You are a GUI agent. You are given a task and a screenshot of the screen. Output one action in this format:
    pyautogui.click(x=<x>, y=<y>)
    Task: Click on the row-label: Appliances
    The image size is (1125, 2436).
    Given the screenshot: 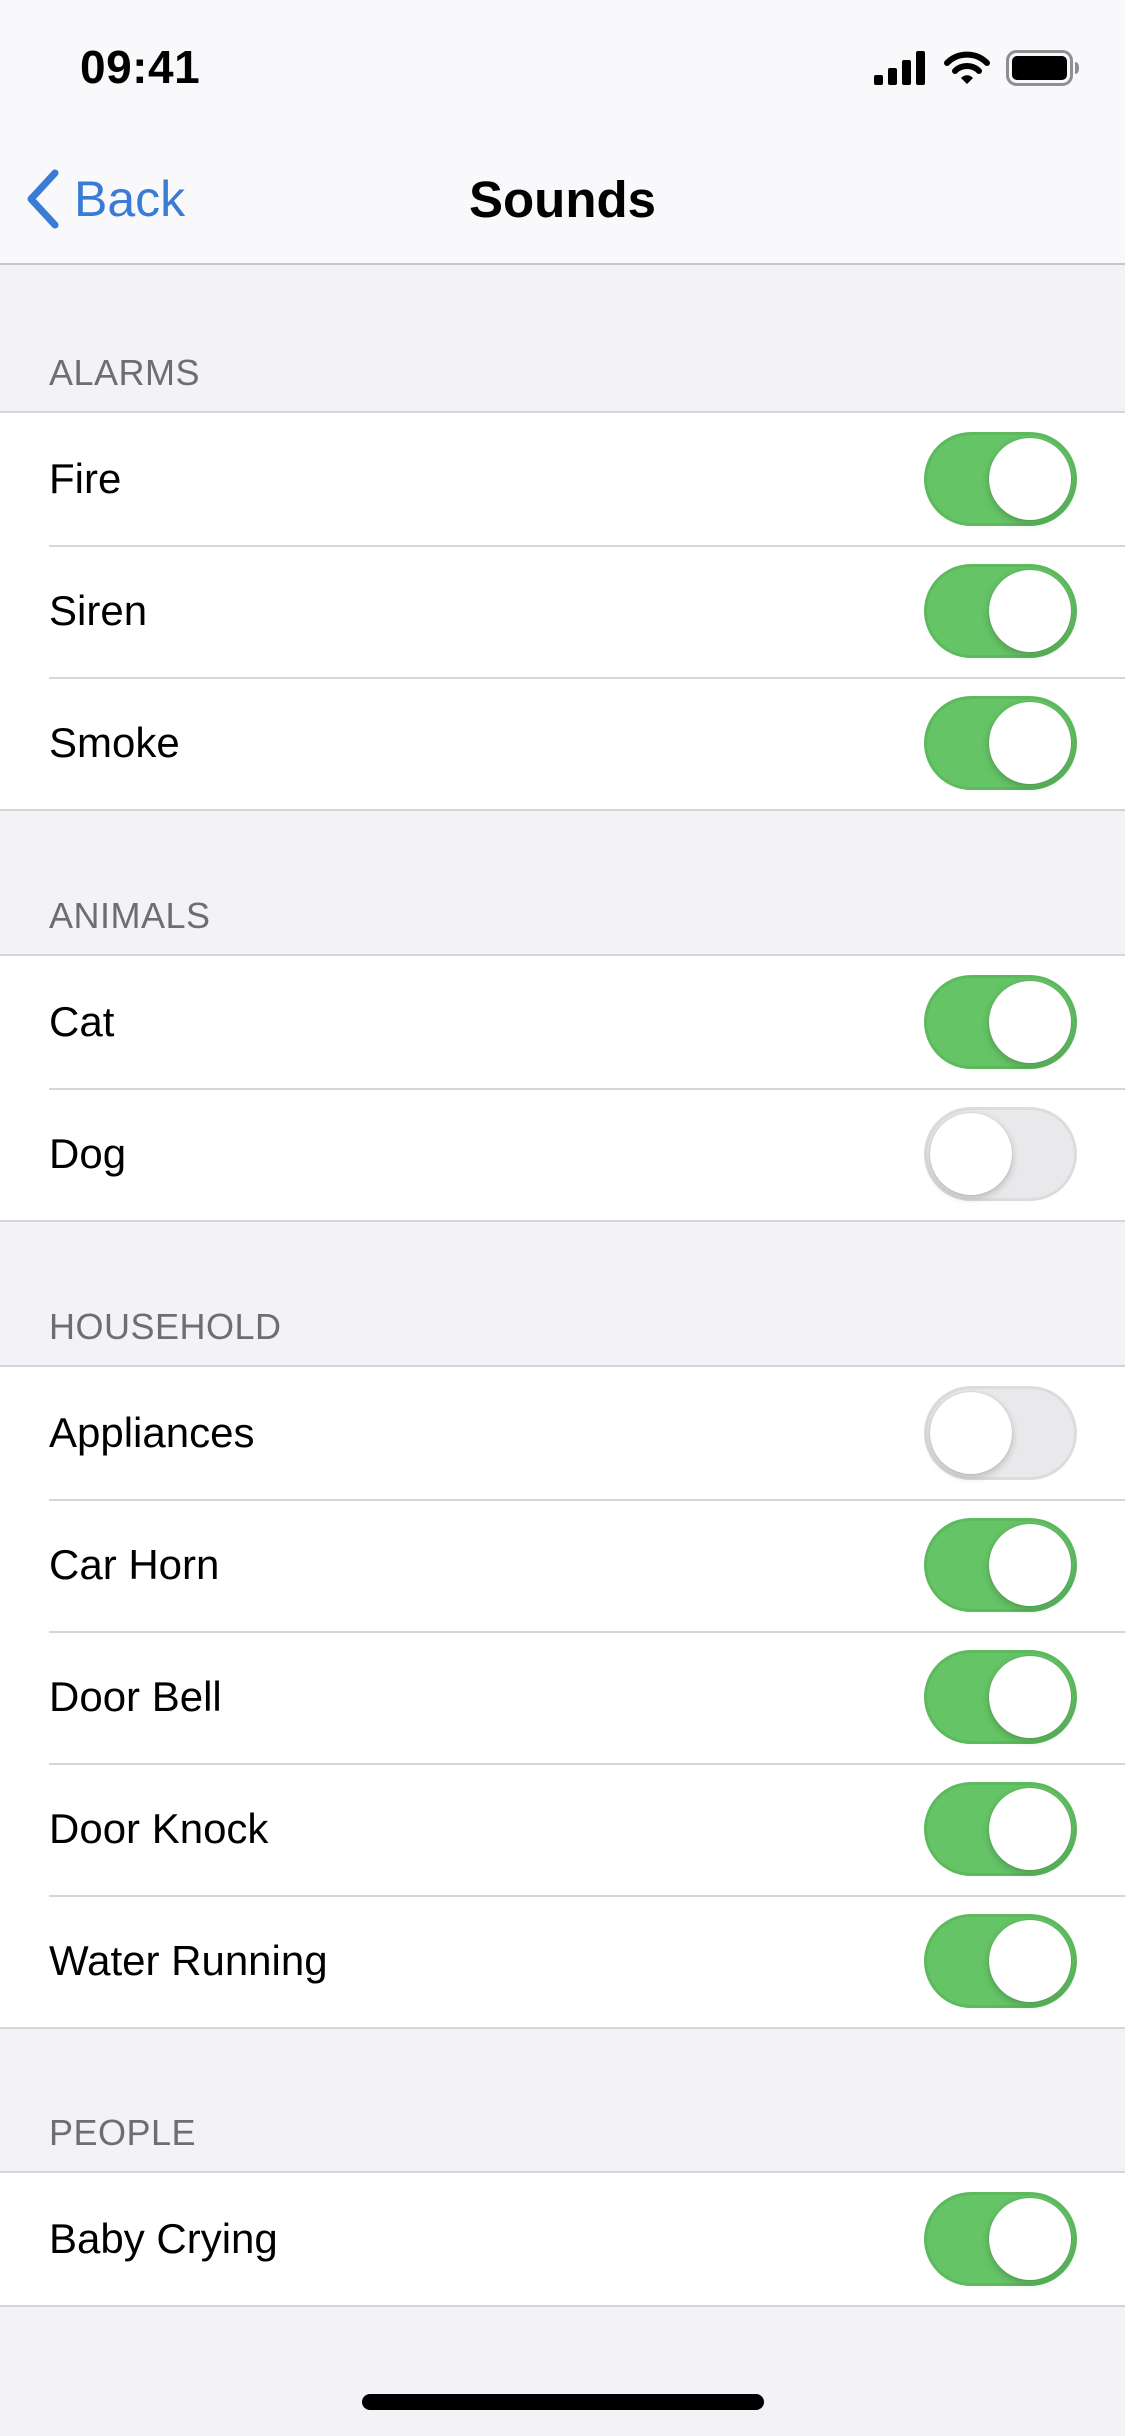 What is the action you would take?
    pyautogui.click(x=152, y=1432)
    